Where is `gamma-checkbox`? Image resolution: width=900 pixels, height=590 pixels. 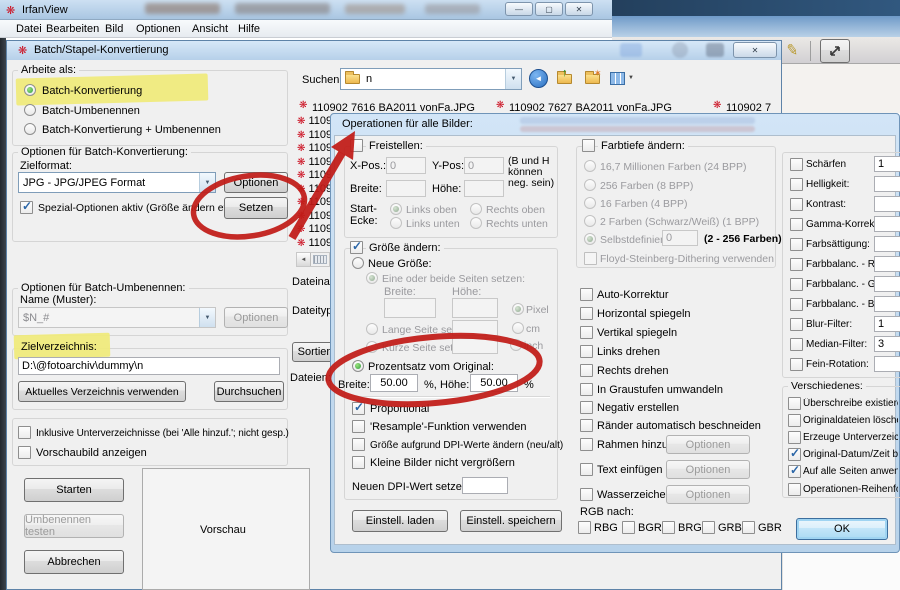
gamma-checkbox is located at coordinates (796, 224).